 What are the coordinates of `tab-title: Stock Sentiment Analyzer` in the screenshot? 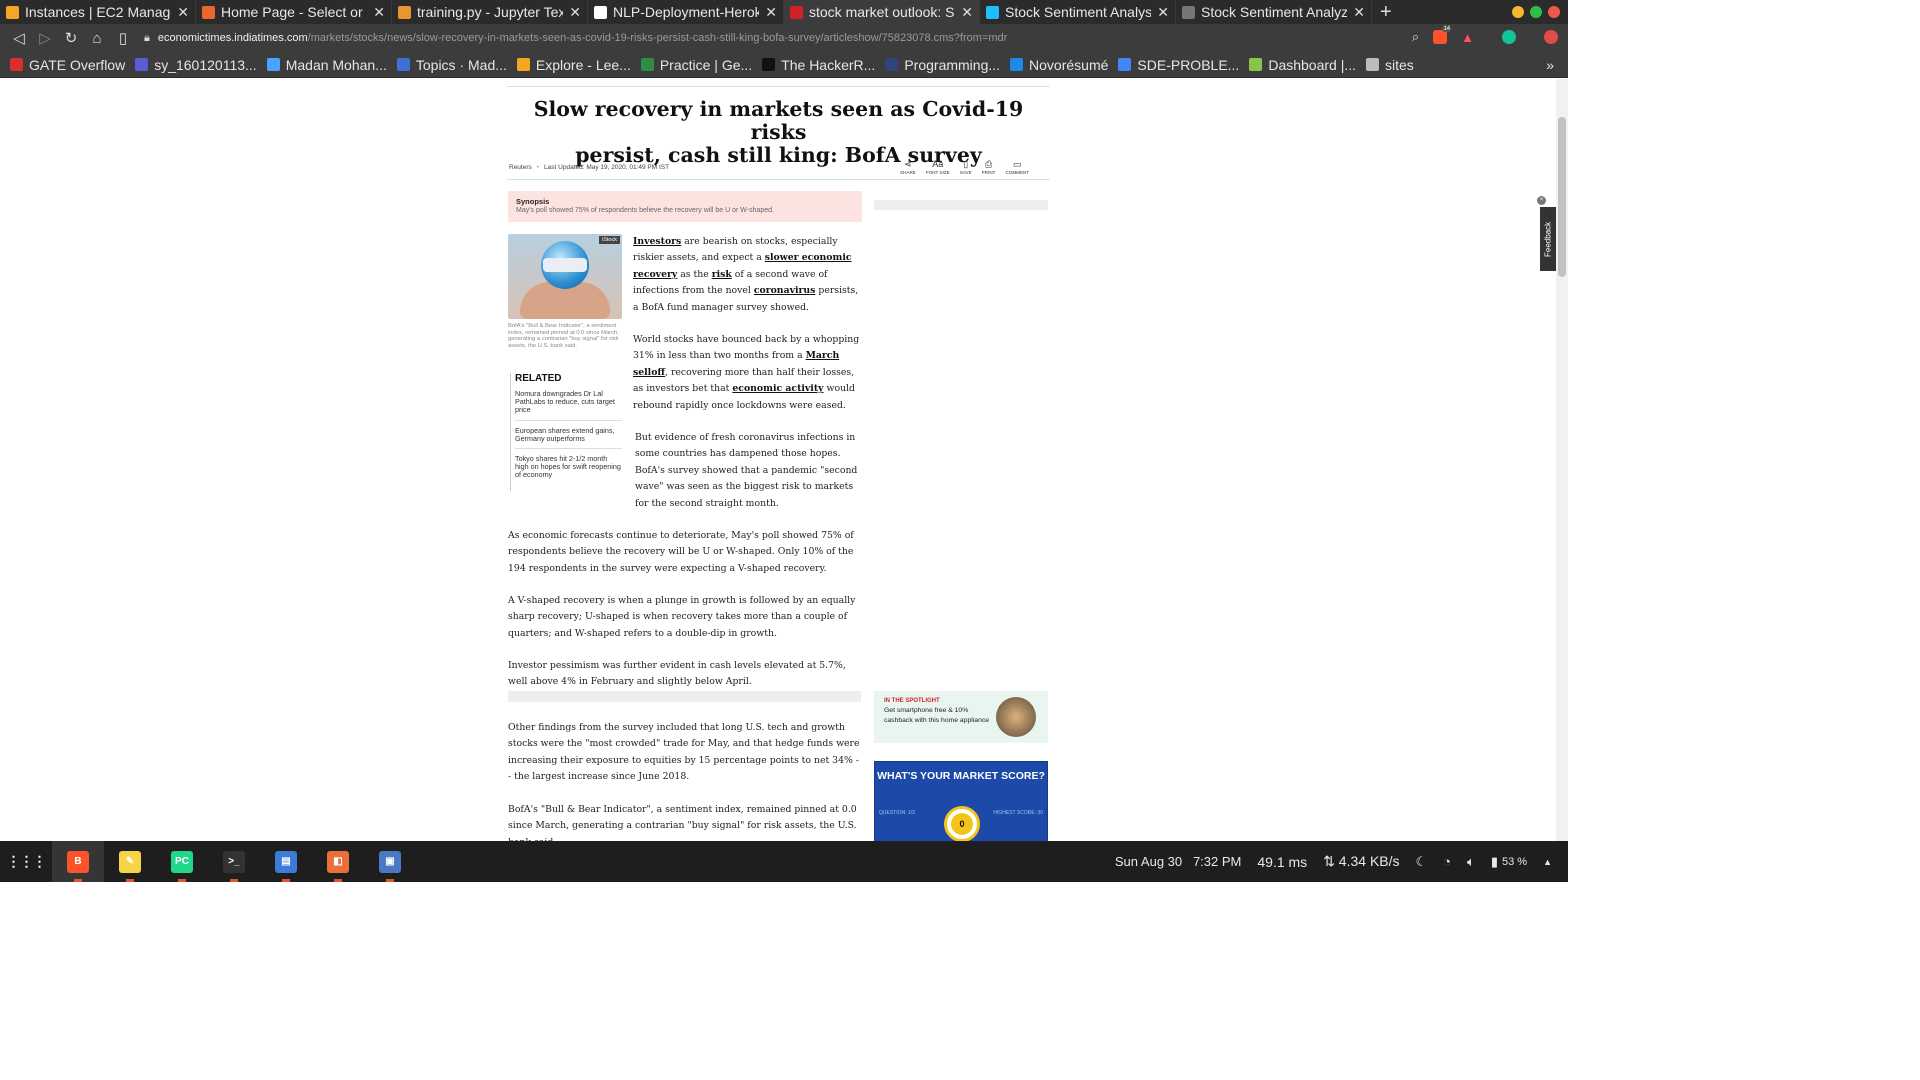 It's located at (1274, 12).